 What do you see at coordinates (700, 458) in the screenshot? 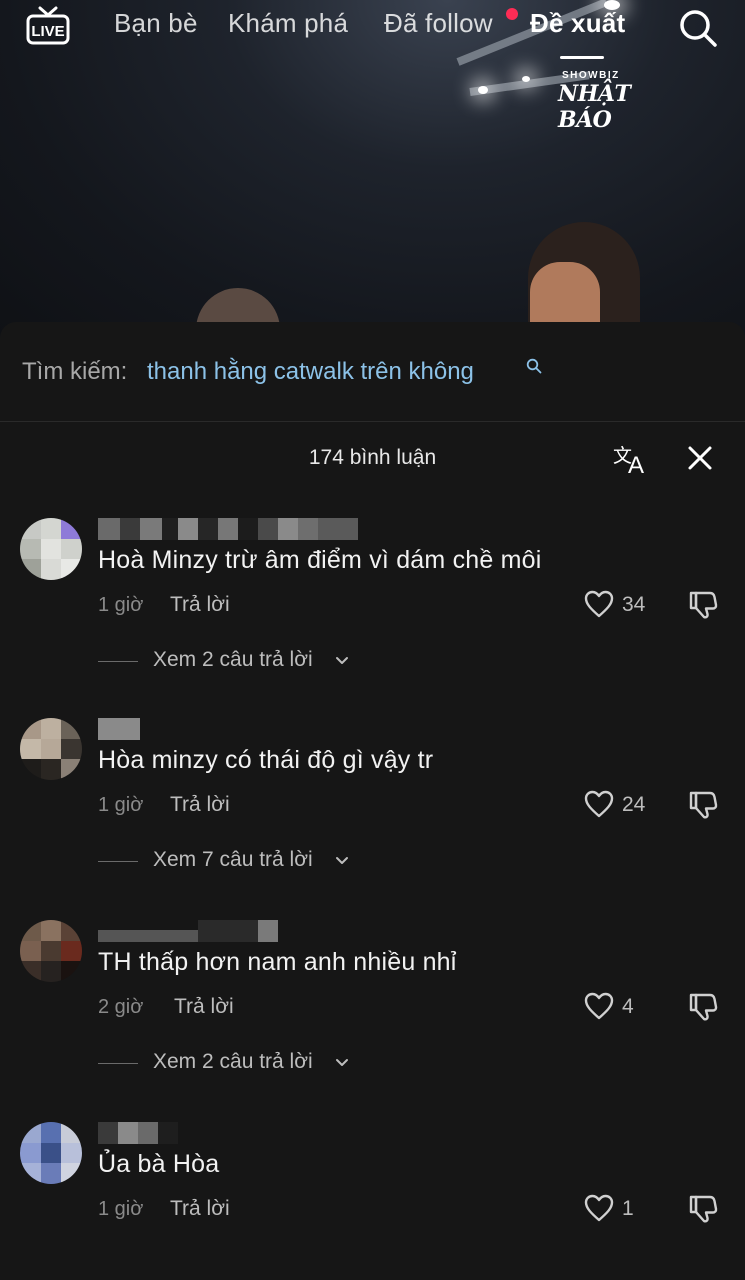
I see `close-icon` at bounding box center [700, 458].